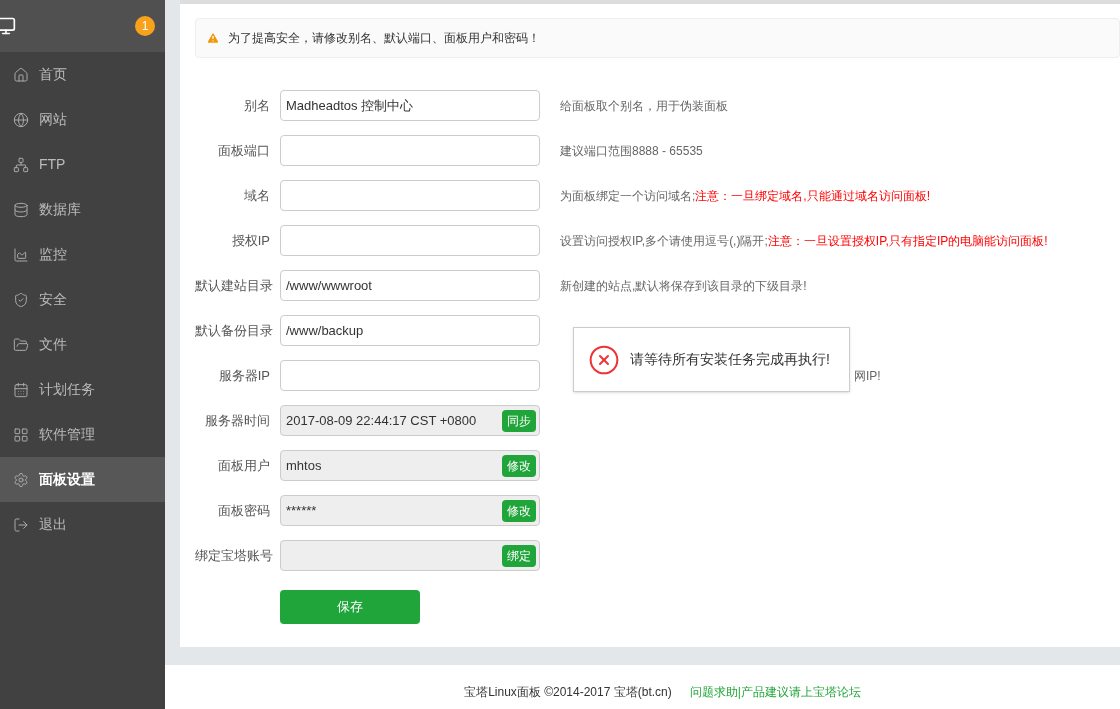 Image resolution: width=1120 pixels, height=709 pixels. What do you see at coordinates (410, 555) in the screenshot?
I see `input-field: 绑定` at bounding box center [410, 555].